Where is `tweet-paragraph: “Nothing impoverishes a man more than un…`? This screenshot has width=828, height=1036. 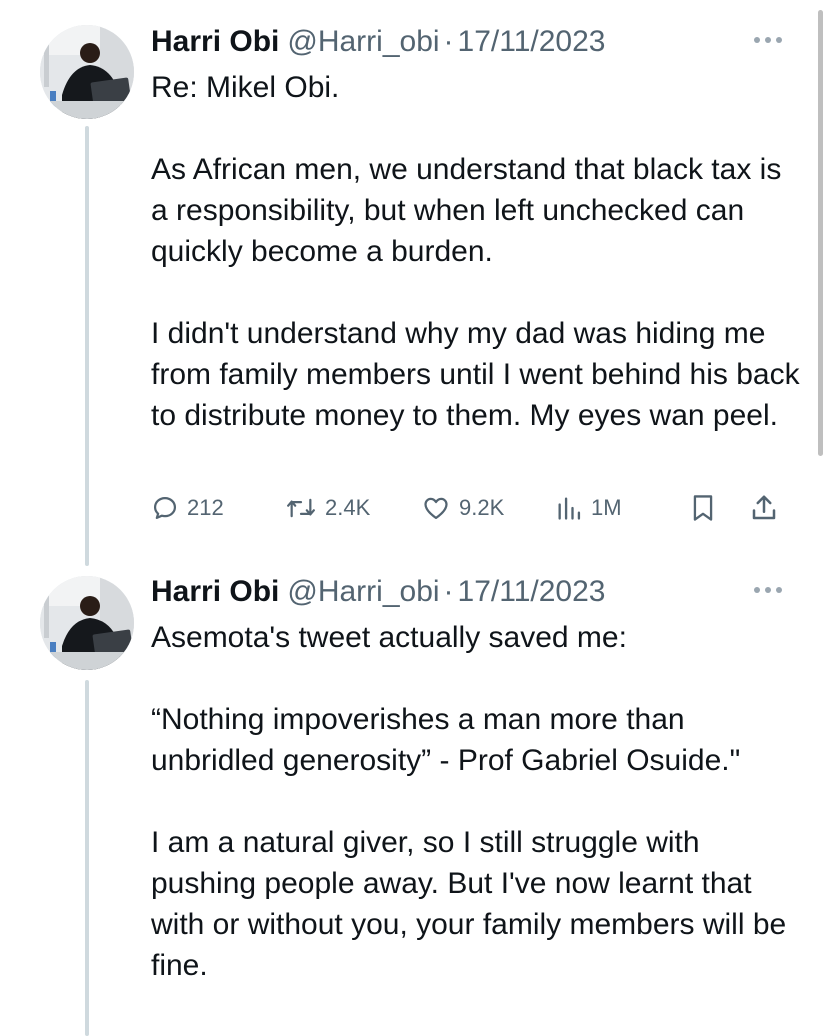 tweet-paragraph: “Nothing impoverishes a man more than un… is located at coordinates (446, 740).